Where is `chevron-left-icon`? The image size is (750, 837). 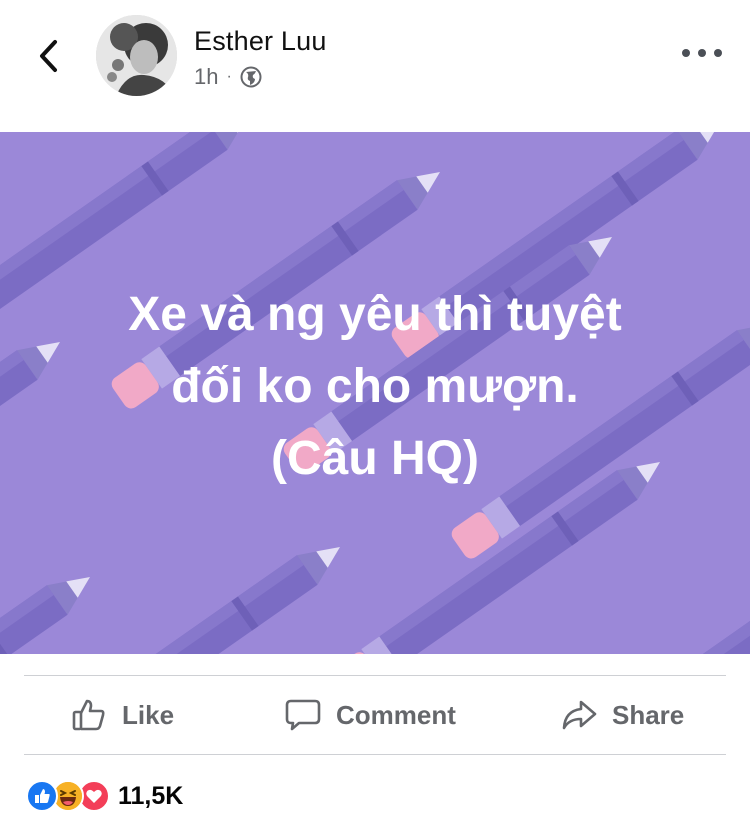 chevron-left-icon is located at coordinates (48, 56).